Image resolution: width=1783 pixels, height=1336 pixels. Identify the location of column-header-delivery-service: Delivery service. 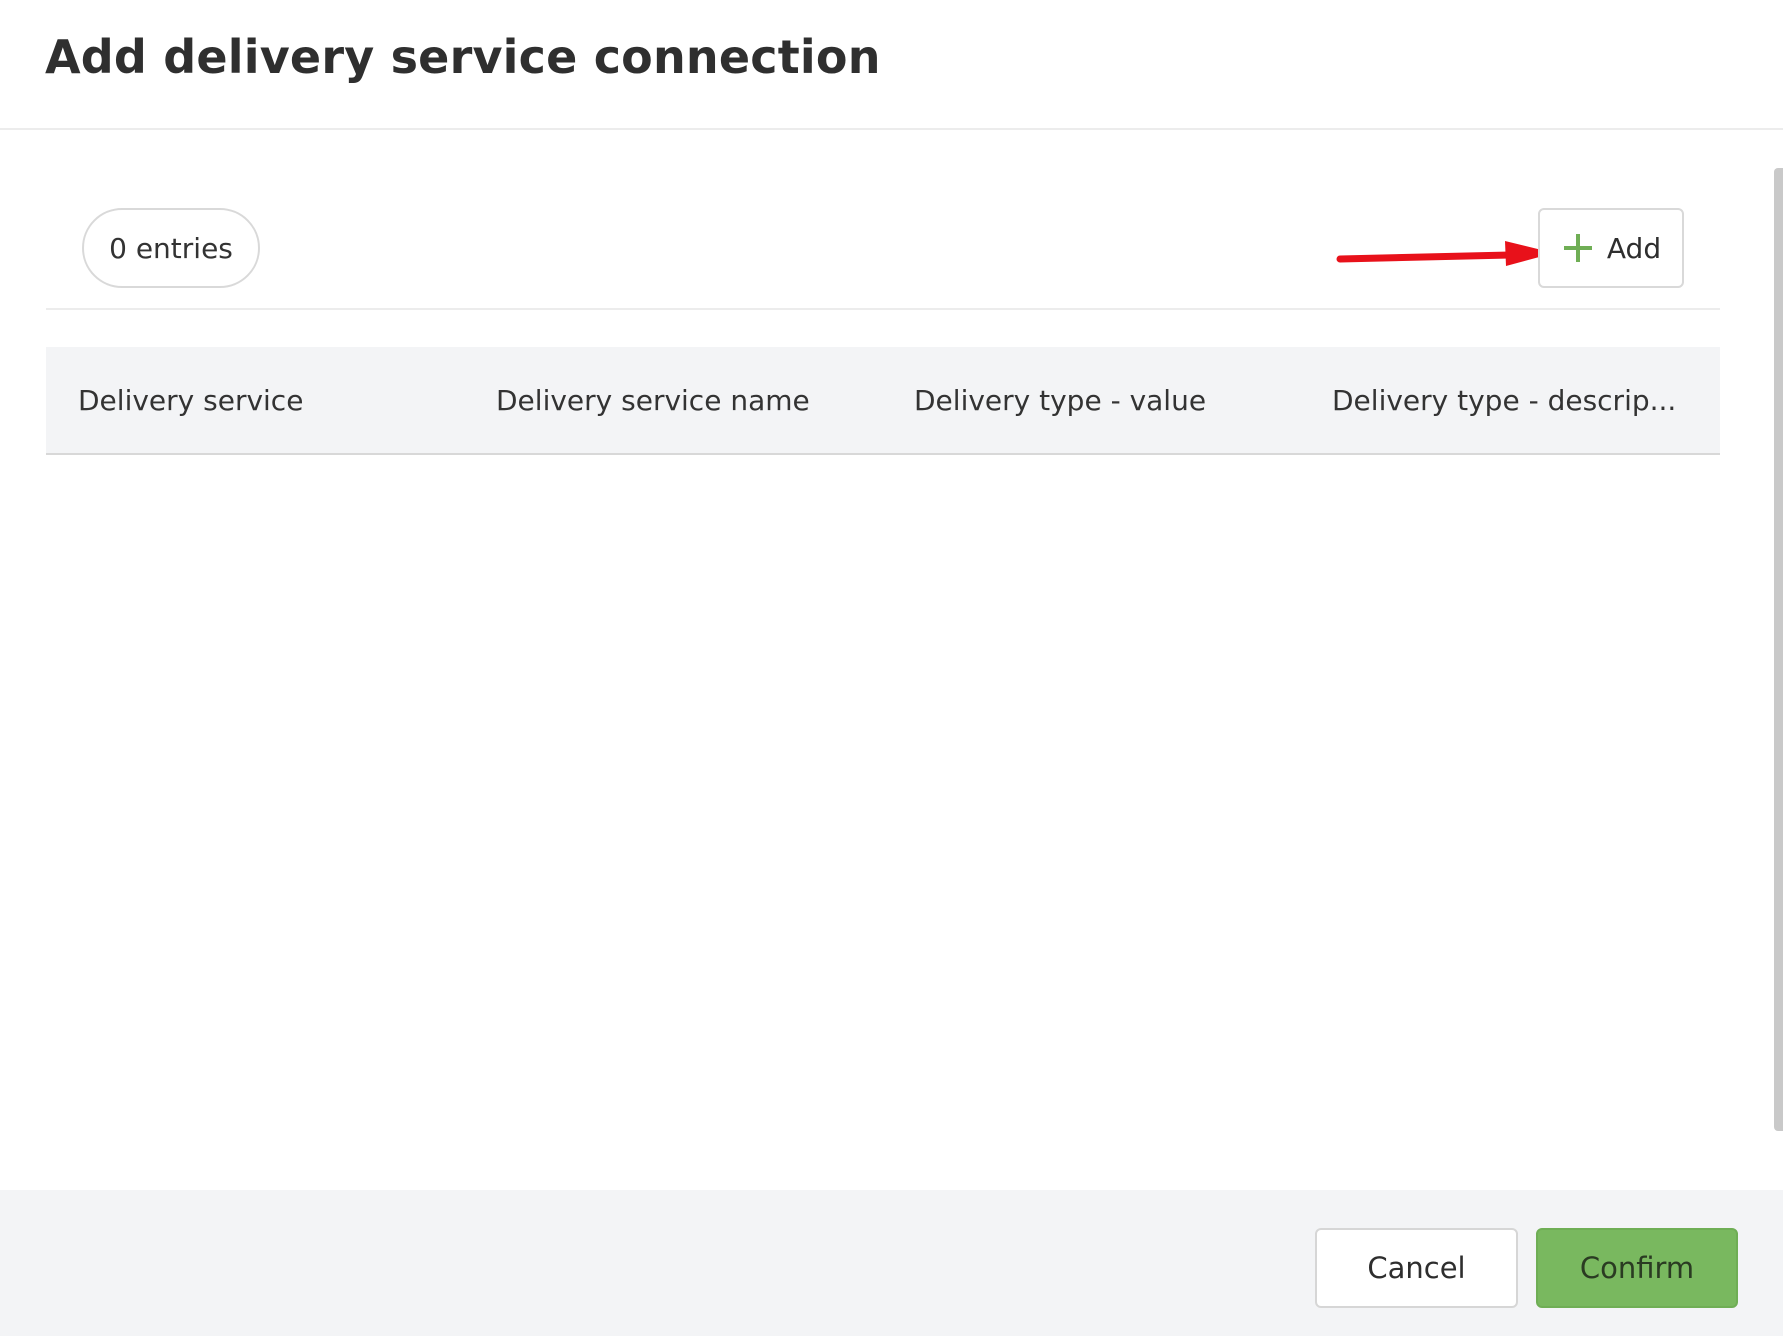
(268, 400).